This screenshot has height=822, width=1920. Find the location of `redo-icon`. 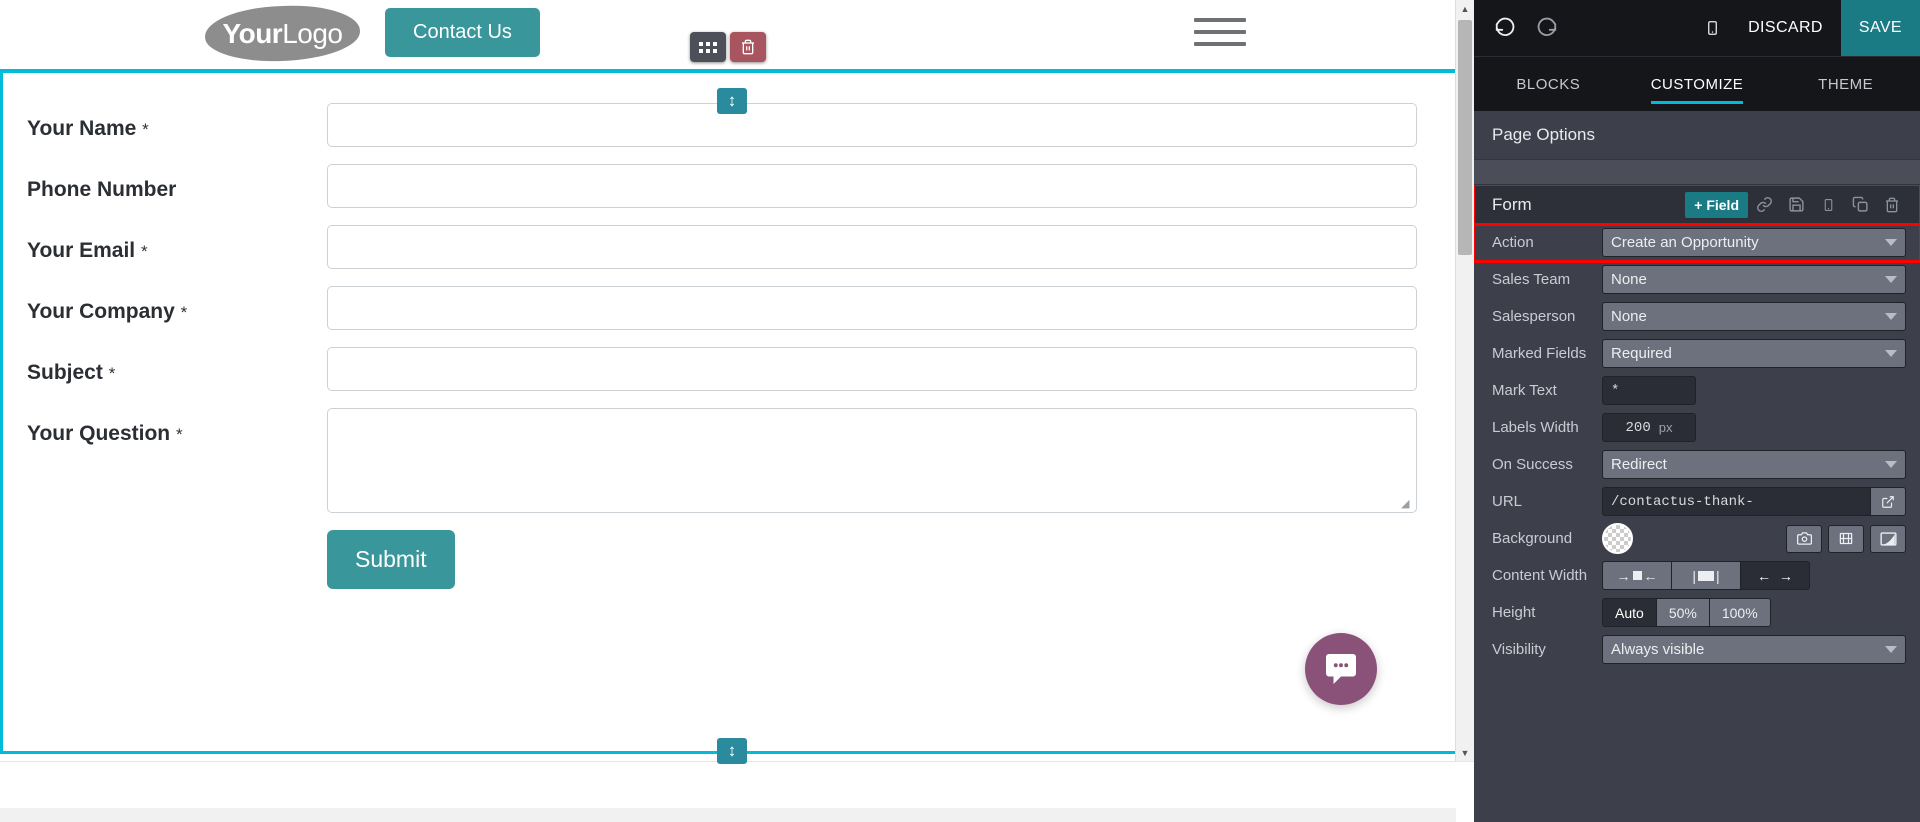

redo-icon is located at coordinates (1547, 28).